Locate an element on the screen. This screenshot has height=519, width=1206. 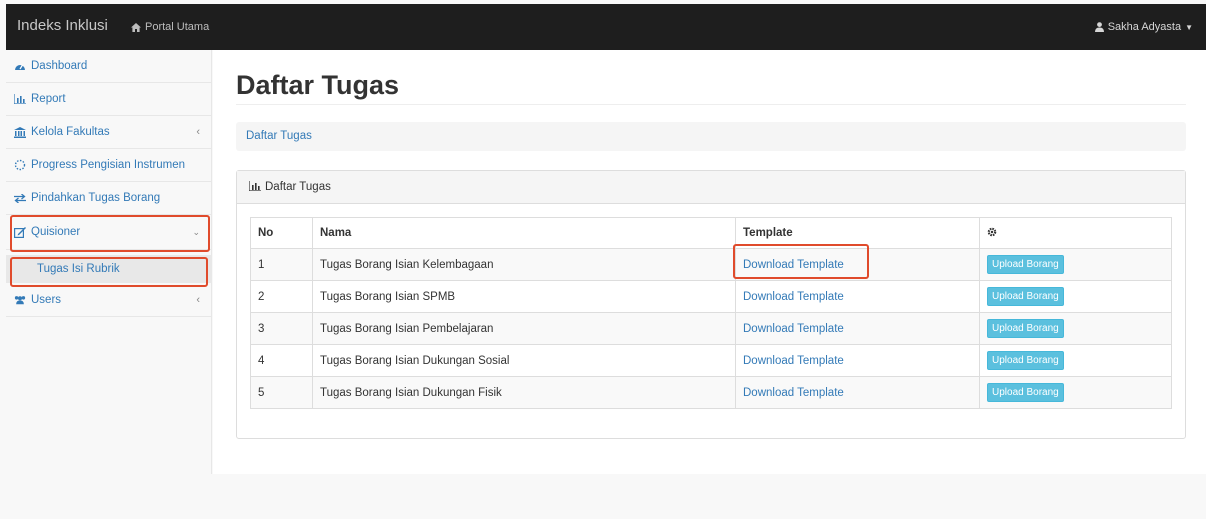
sidebar-item-kelola-fakultas: Kelola Fakultas ‹ is located at coordinates (109, 132).